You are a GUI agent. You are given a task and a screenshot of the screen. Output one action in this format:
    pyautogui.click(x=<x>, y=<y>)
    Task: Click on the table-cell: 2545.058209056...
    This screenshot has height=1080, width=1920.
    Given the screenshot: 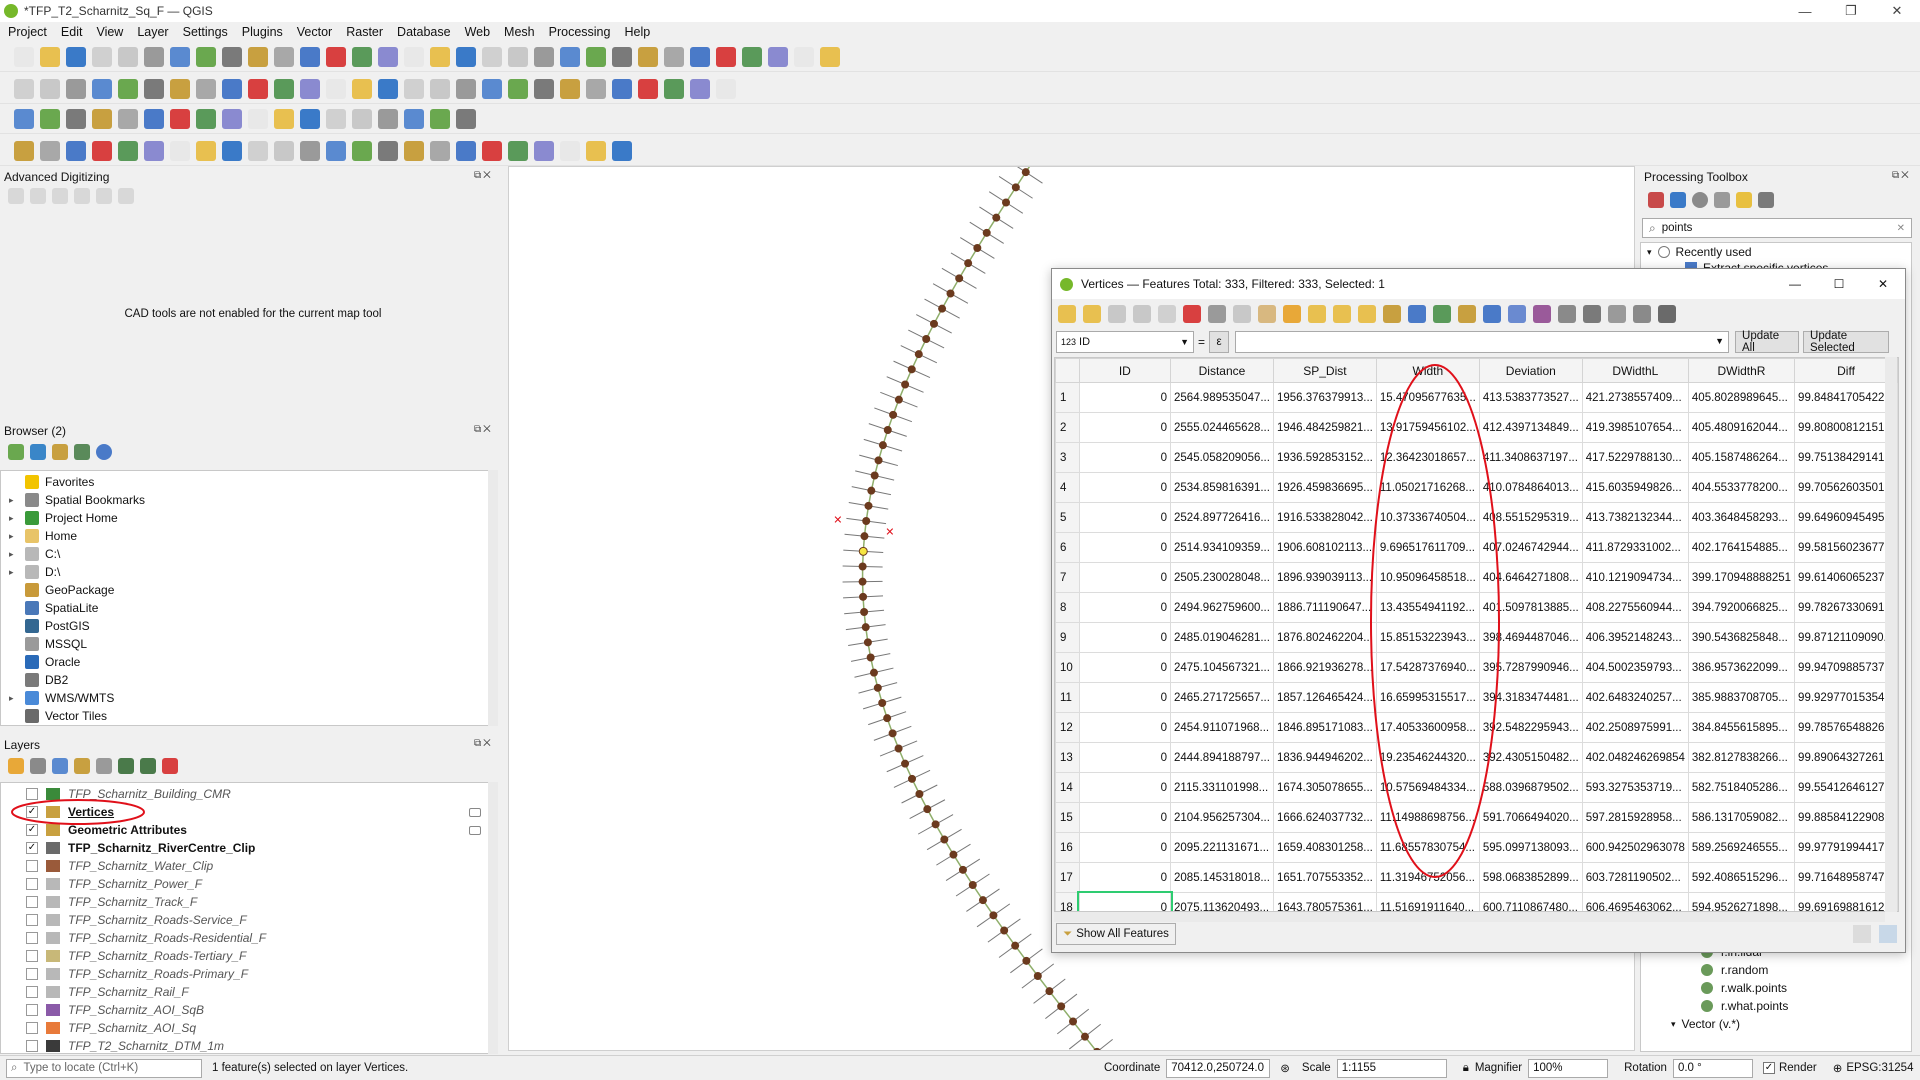 What is the action you would take?
    pyautogui.click(x=1222, y=457)
    